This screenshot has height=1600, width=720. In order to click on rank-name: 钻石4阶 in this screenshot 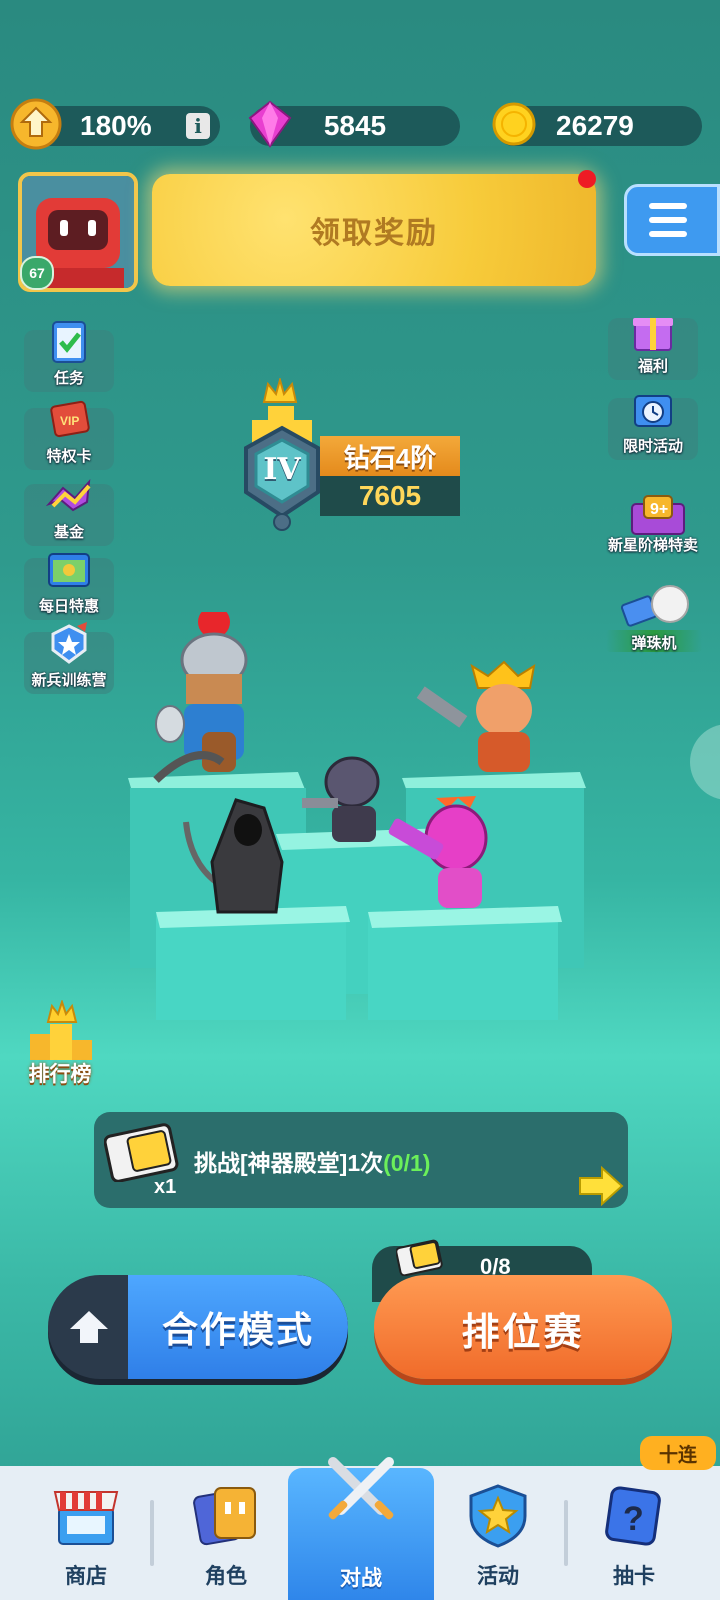, I will do `click(390, 456)`.